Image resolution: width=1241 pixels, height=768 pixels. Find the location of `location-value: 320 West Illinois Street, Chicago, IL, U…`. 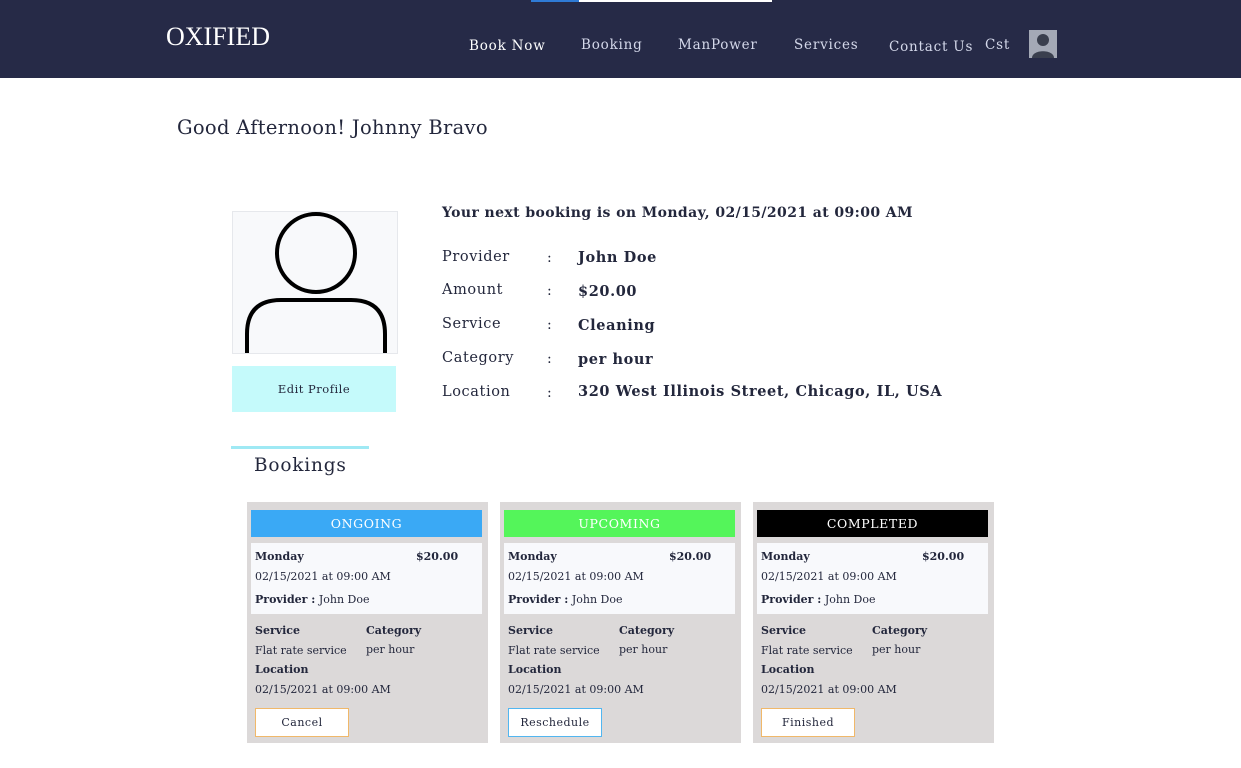

location-value: 320 West Illinois Street, Chicago, IL, U… is located at coordinates (760, 391).